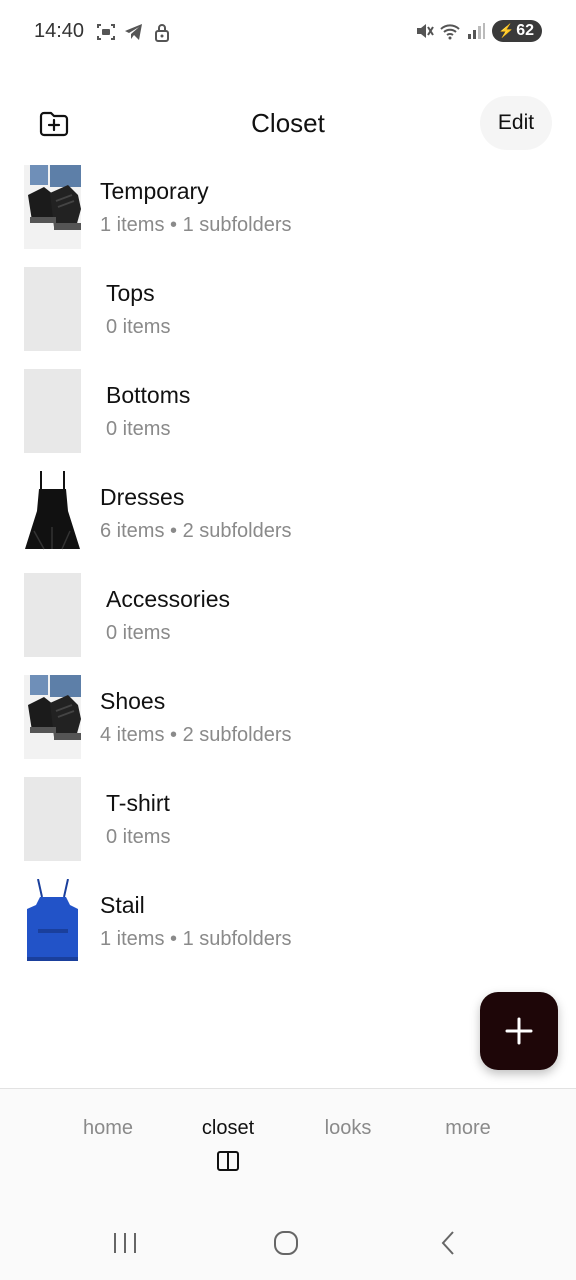  I want to click on folder-name: Bottoms, so click(148, 395).